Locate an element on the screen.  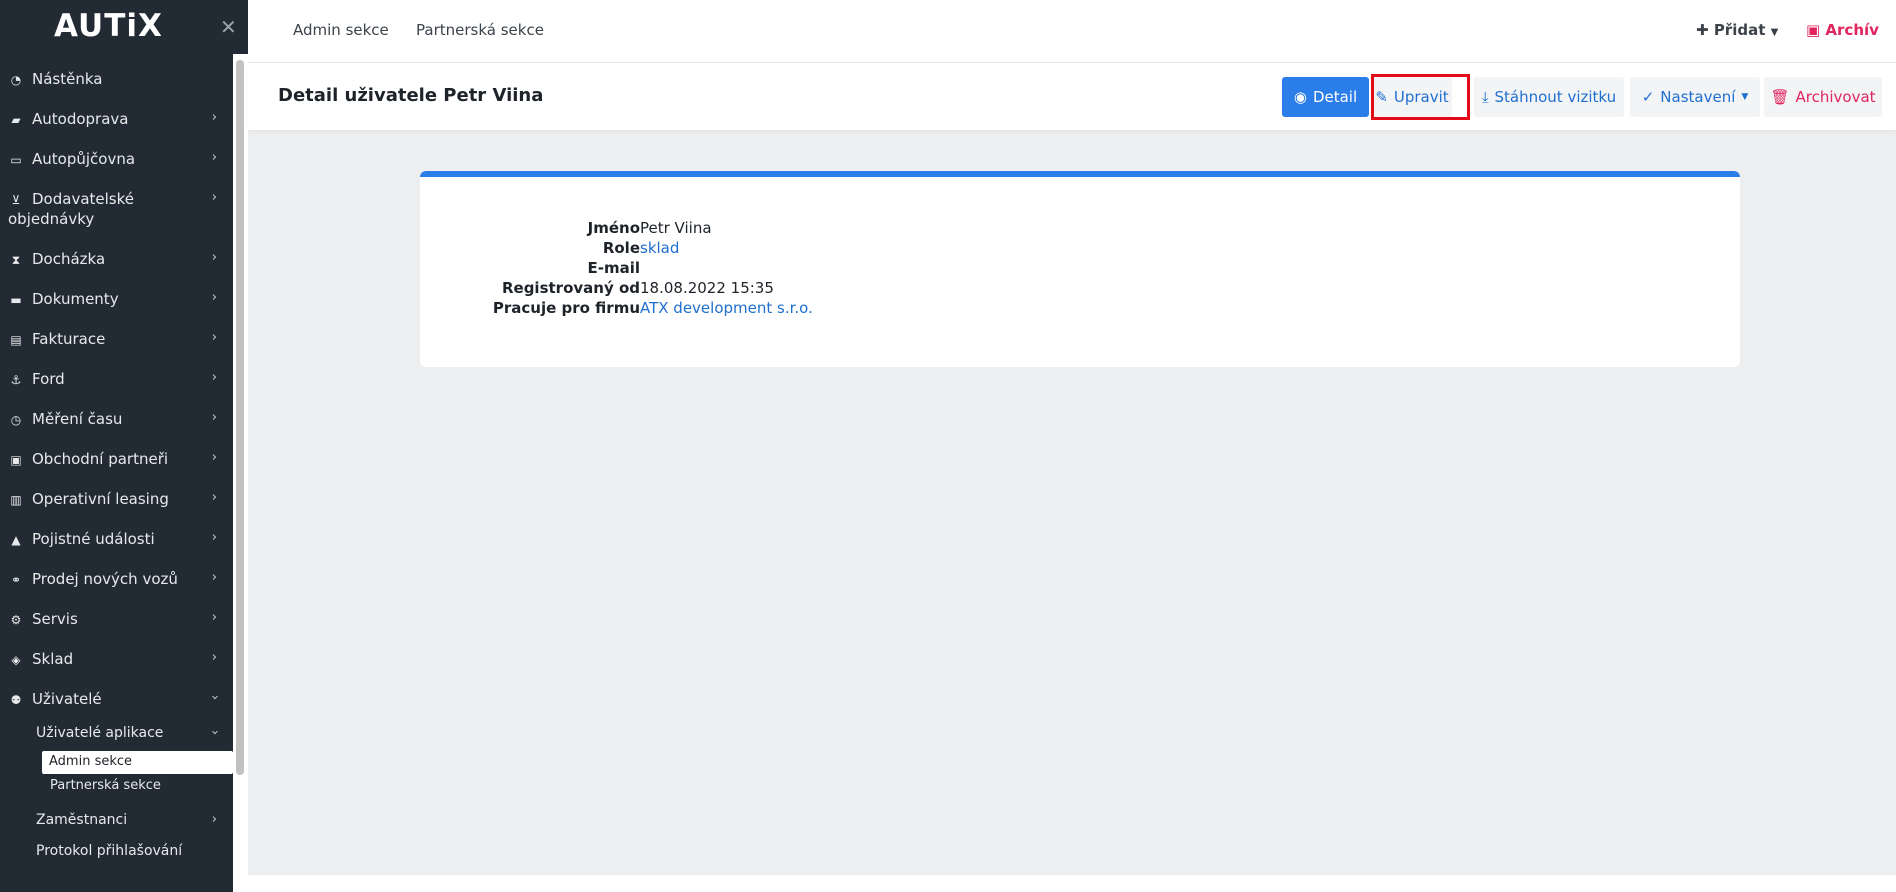
detail-button-label: Detail is located at coordinates (1335, 97).